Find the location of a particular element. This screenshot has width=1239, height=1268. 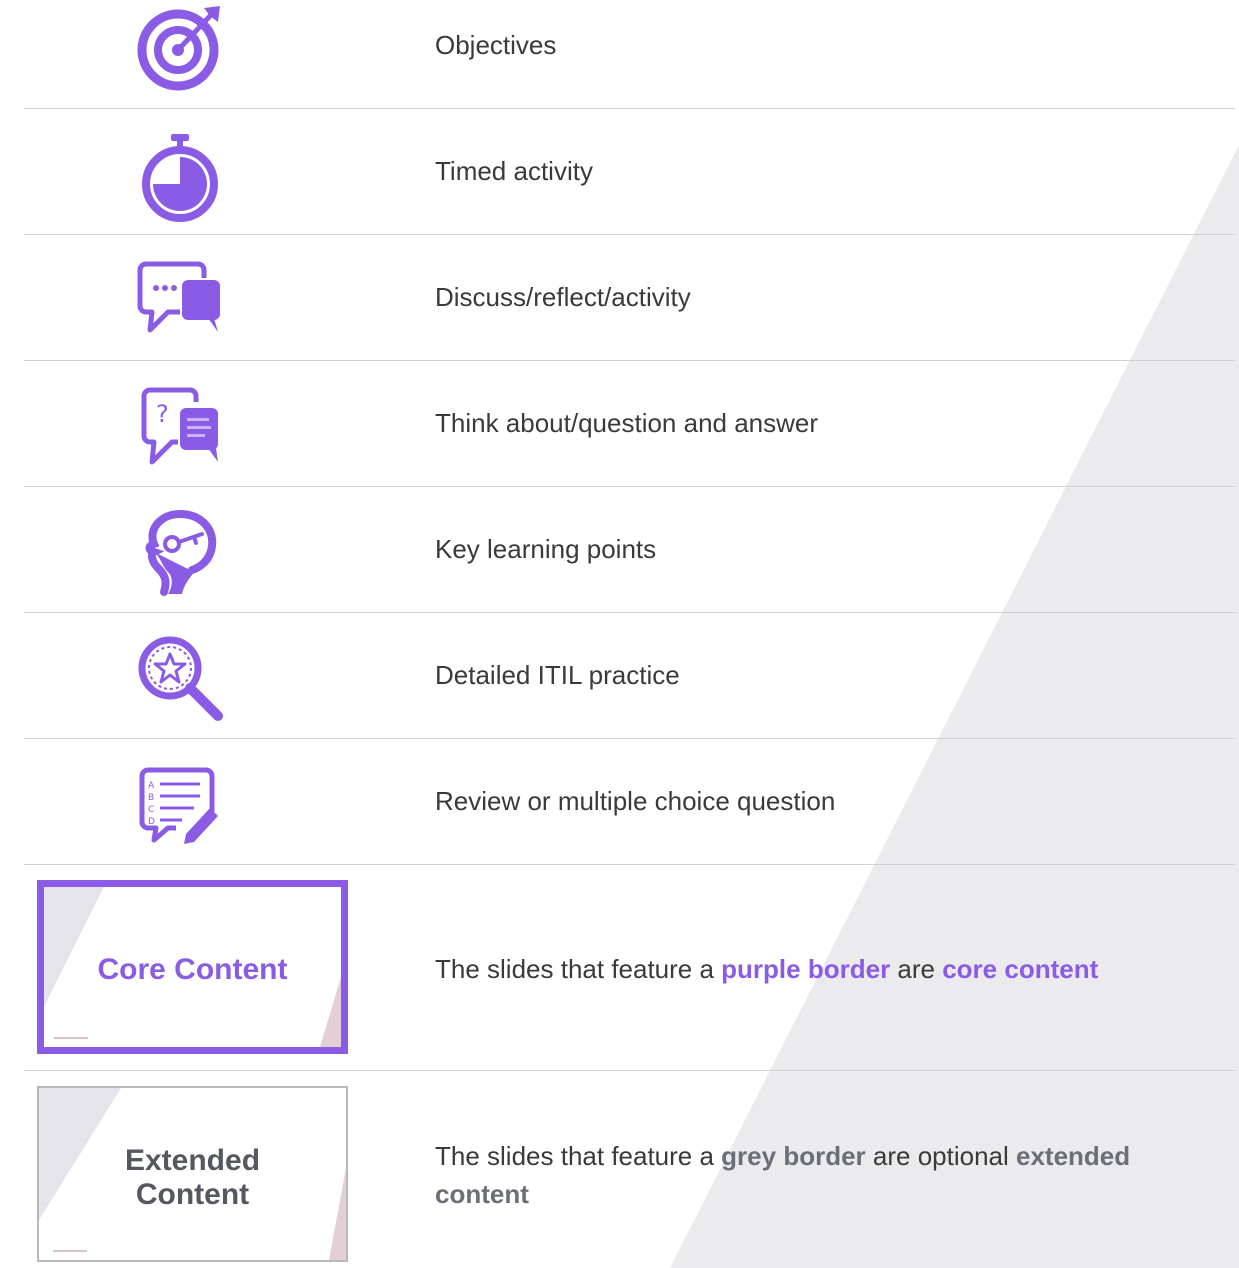

objectives-label: Objectives is located at coordinates (496, 45).